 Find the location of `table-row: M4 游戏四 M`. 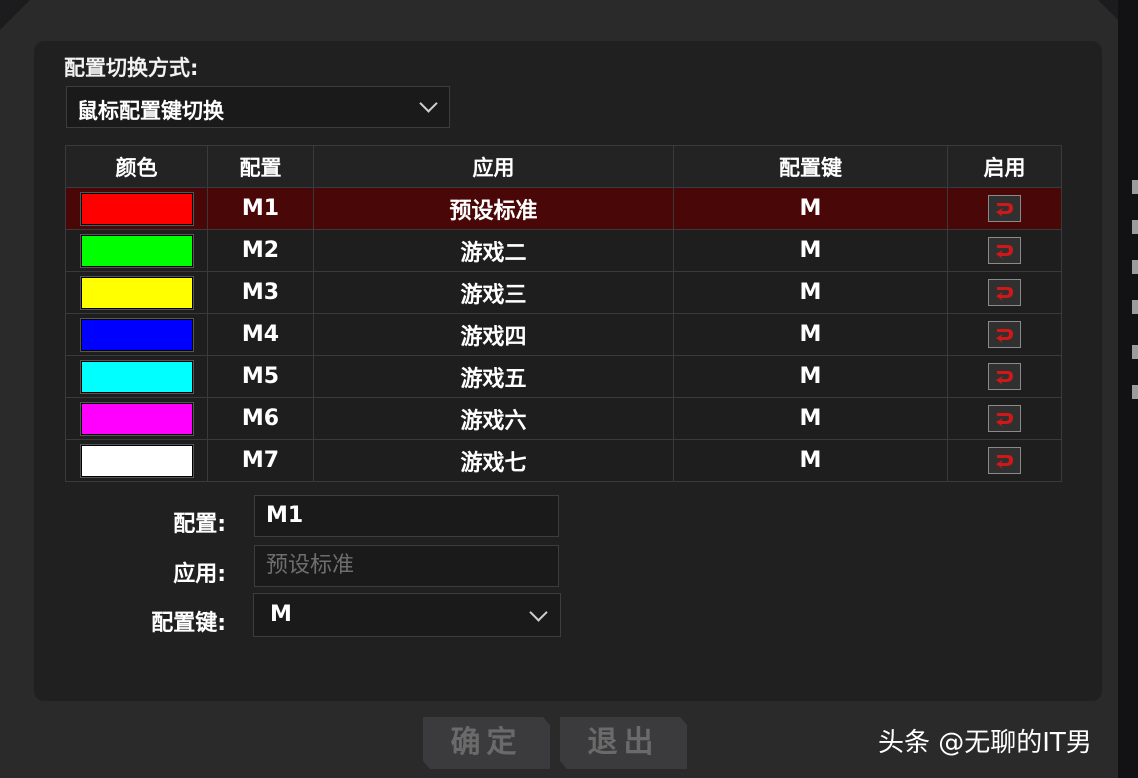

table-row: M4 游戏四 M is located at coordinates (563, 334).